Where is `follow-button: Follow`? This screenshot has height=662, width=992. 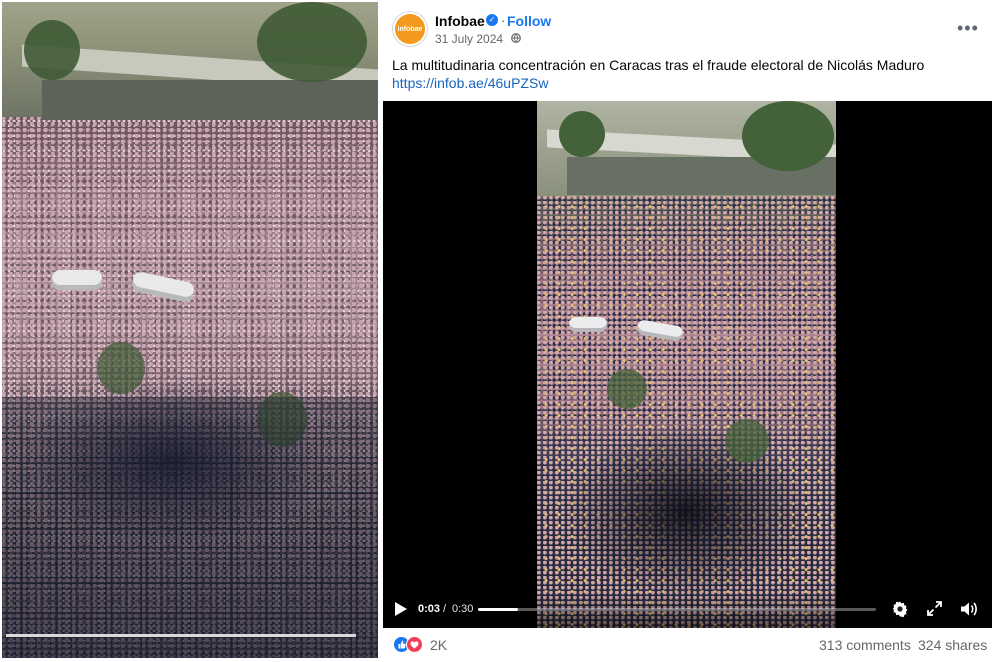
follow-button: Follow is located at coordinates (529, 21).